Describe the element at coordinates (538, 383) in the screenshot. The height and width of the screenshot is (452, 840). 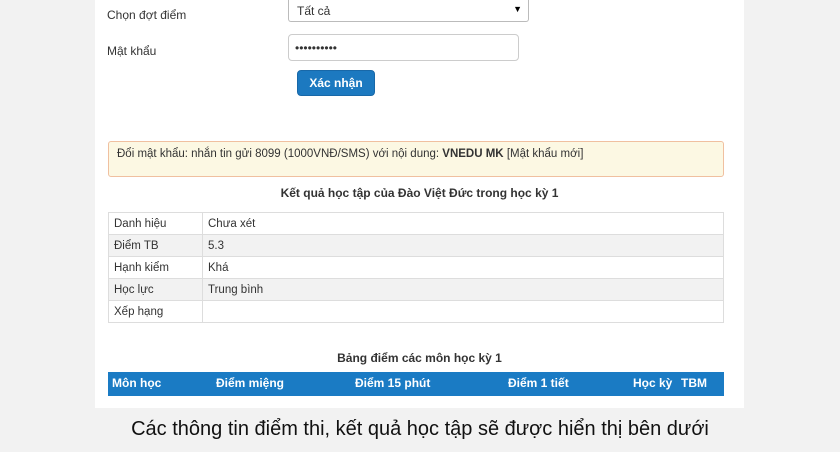
I see `column-header: Điểm 1 tiết` at that location.